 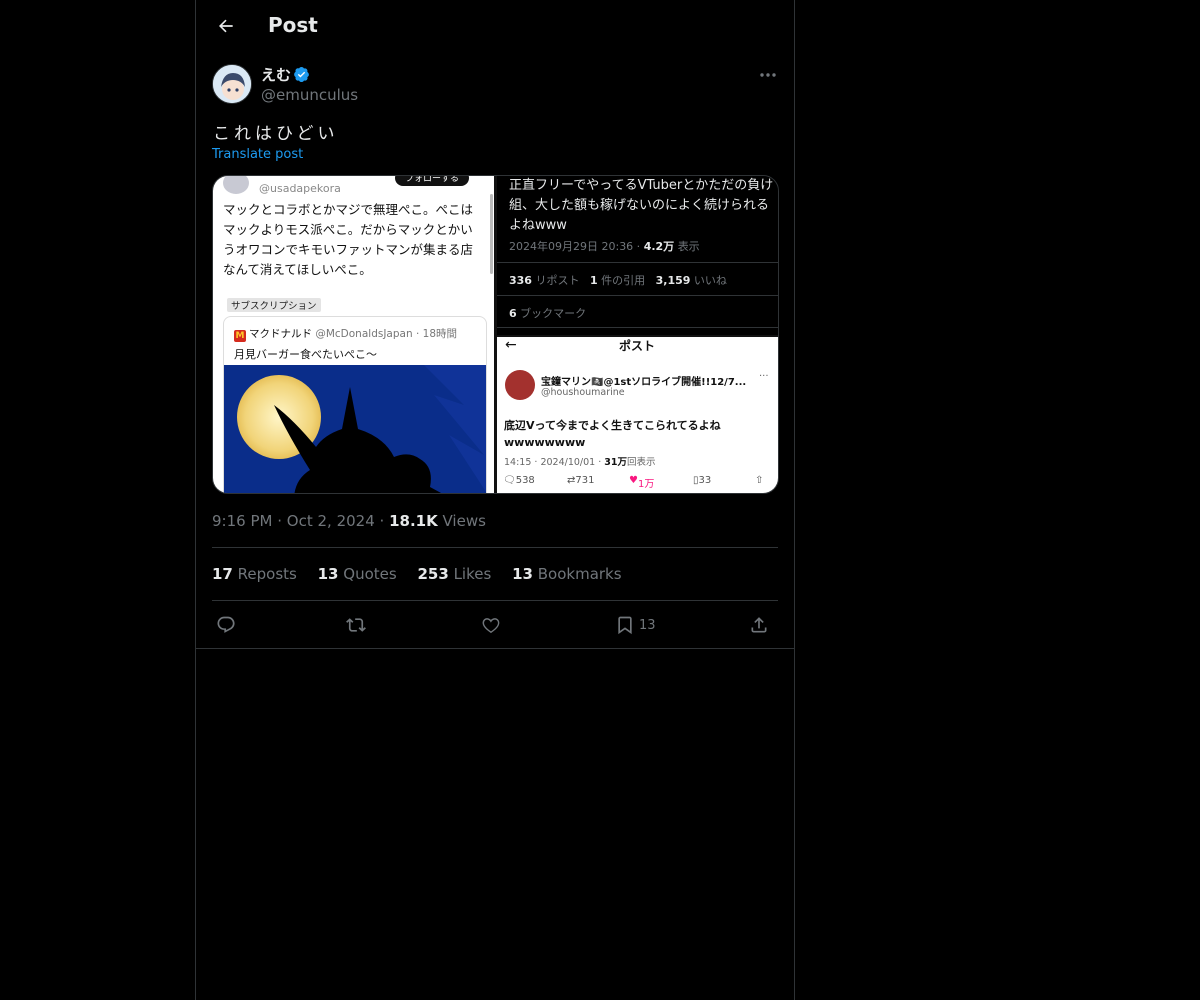 I want to click on screenshot-text: 底辺Vって今までよく生きてこられてるよね wwwwwwww, so click(x=612, y=434).